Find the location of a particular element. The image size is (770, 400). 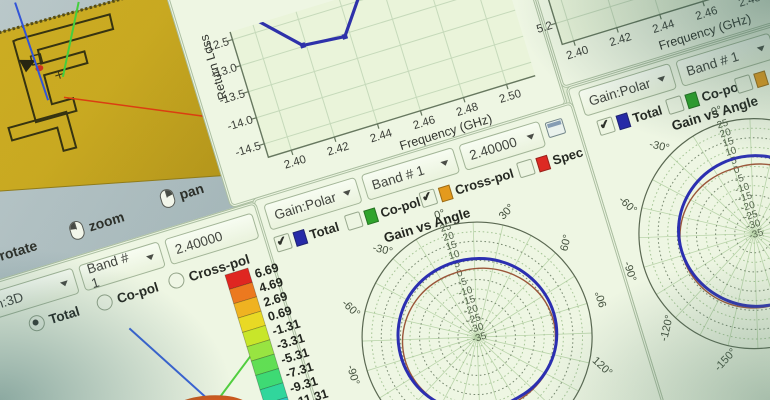

svg-text: 2.46 is located at coordinates (706, 14).